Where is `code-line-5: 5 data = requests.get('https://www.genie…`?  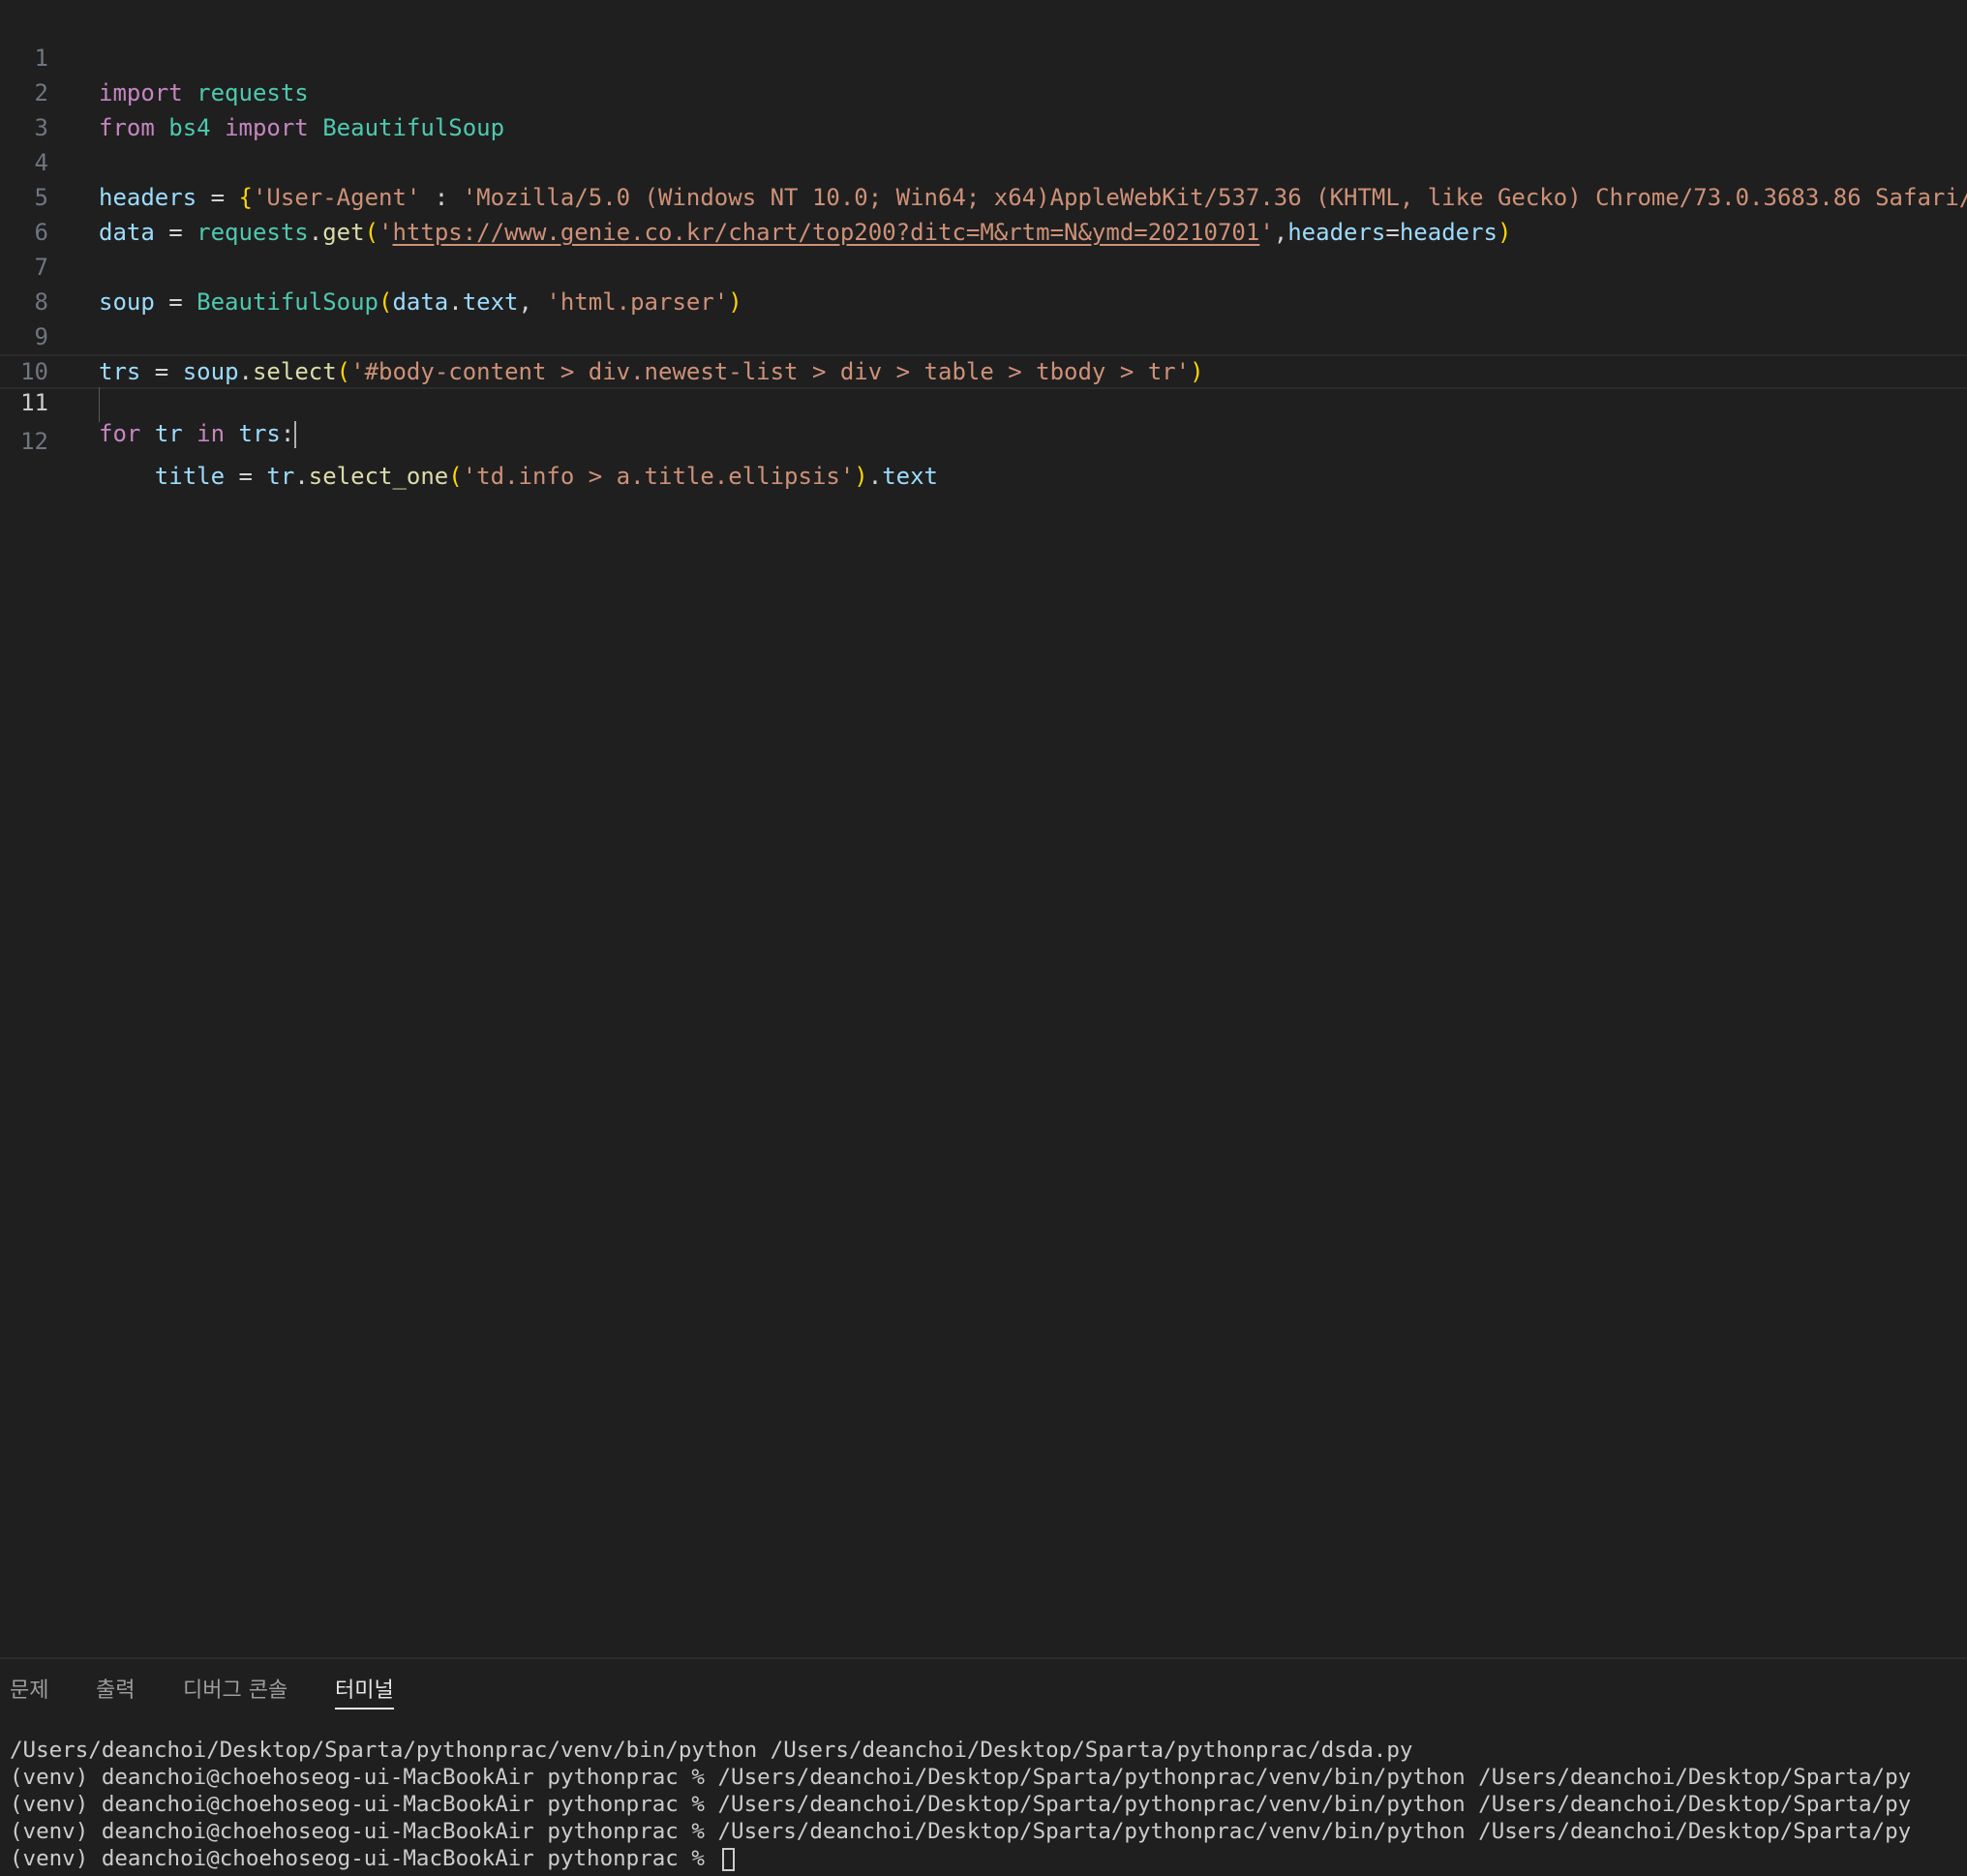 code-line-5: 5 data = requests.get('https://www.genie… is located at coordinates (983, 195).